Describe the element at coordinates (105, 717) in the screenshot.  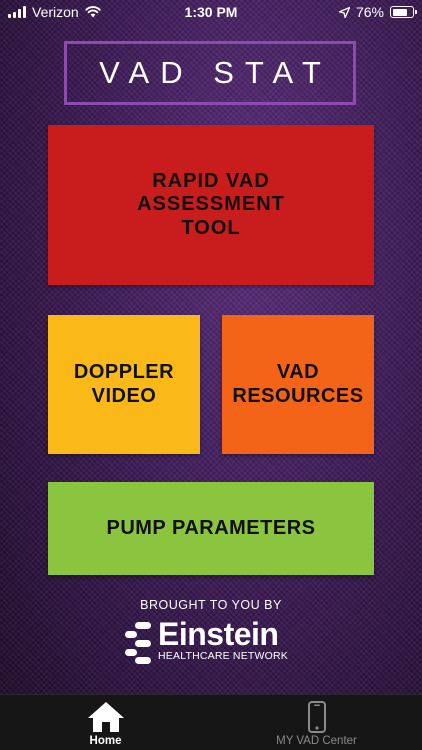
I see `home-icon` at that location.